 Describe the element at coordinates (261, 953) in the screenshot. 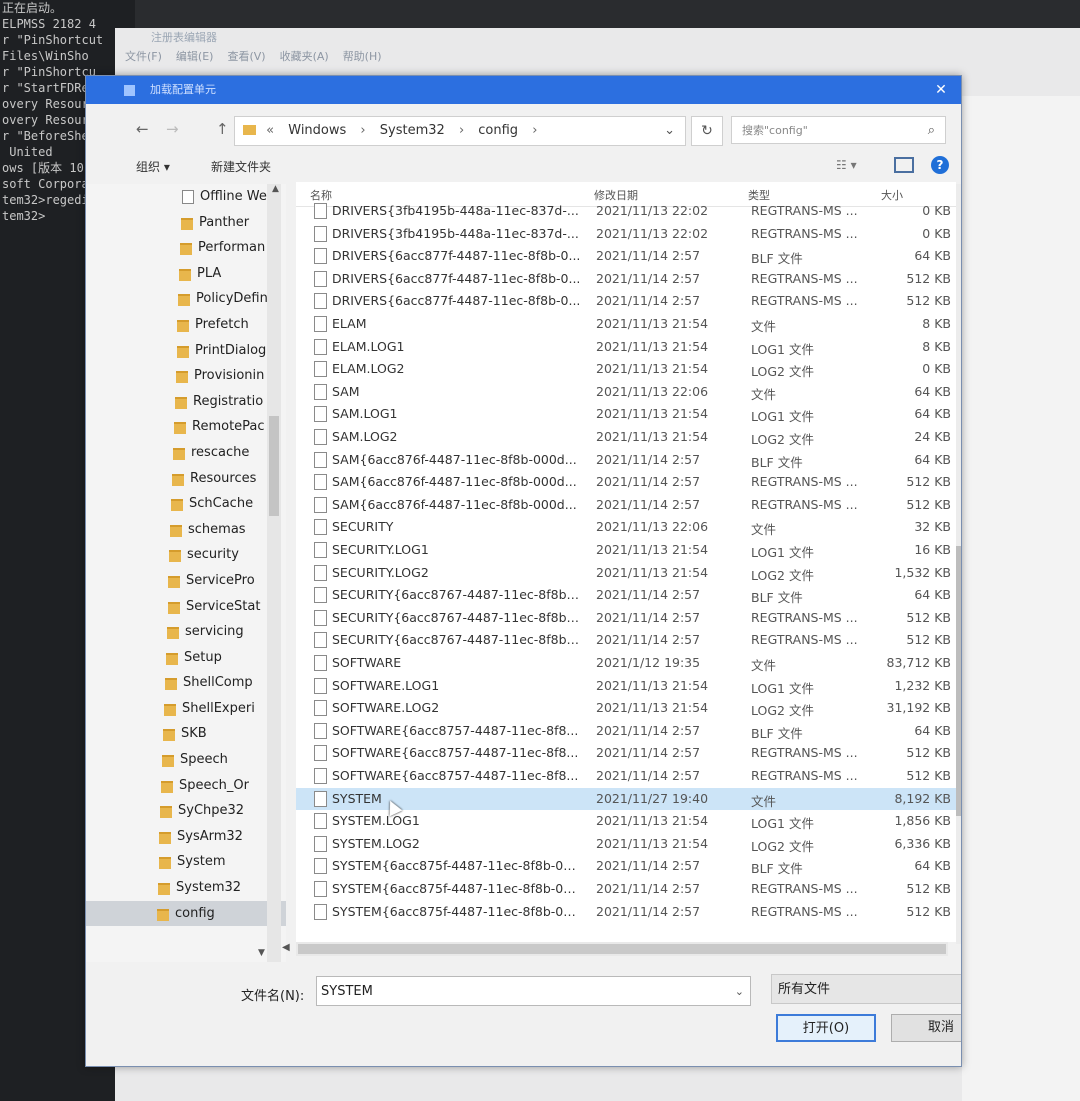

I see `chevron-down-icon: ▼` at that location.